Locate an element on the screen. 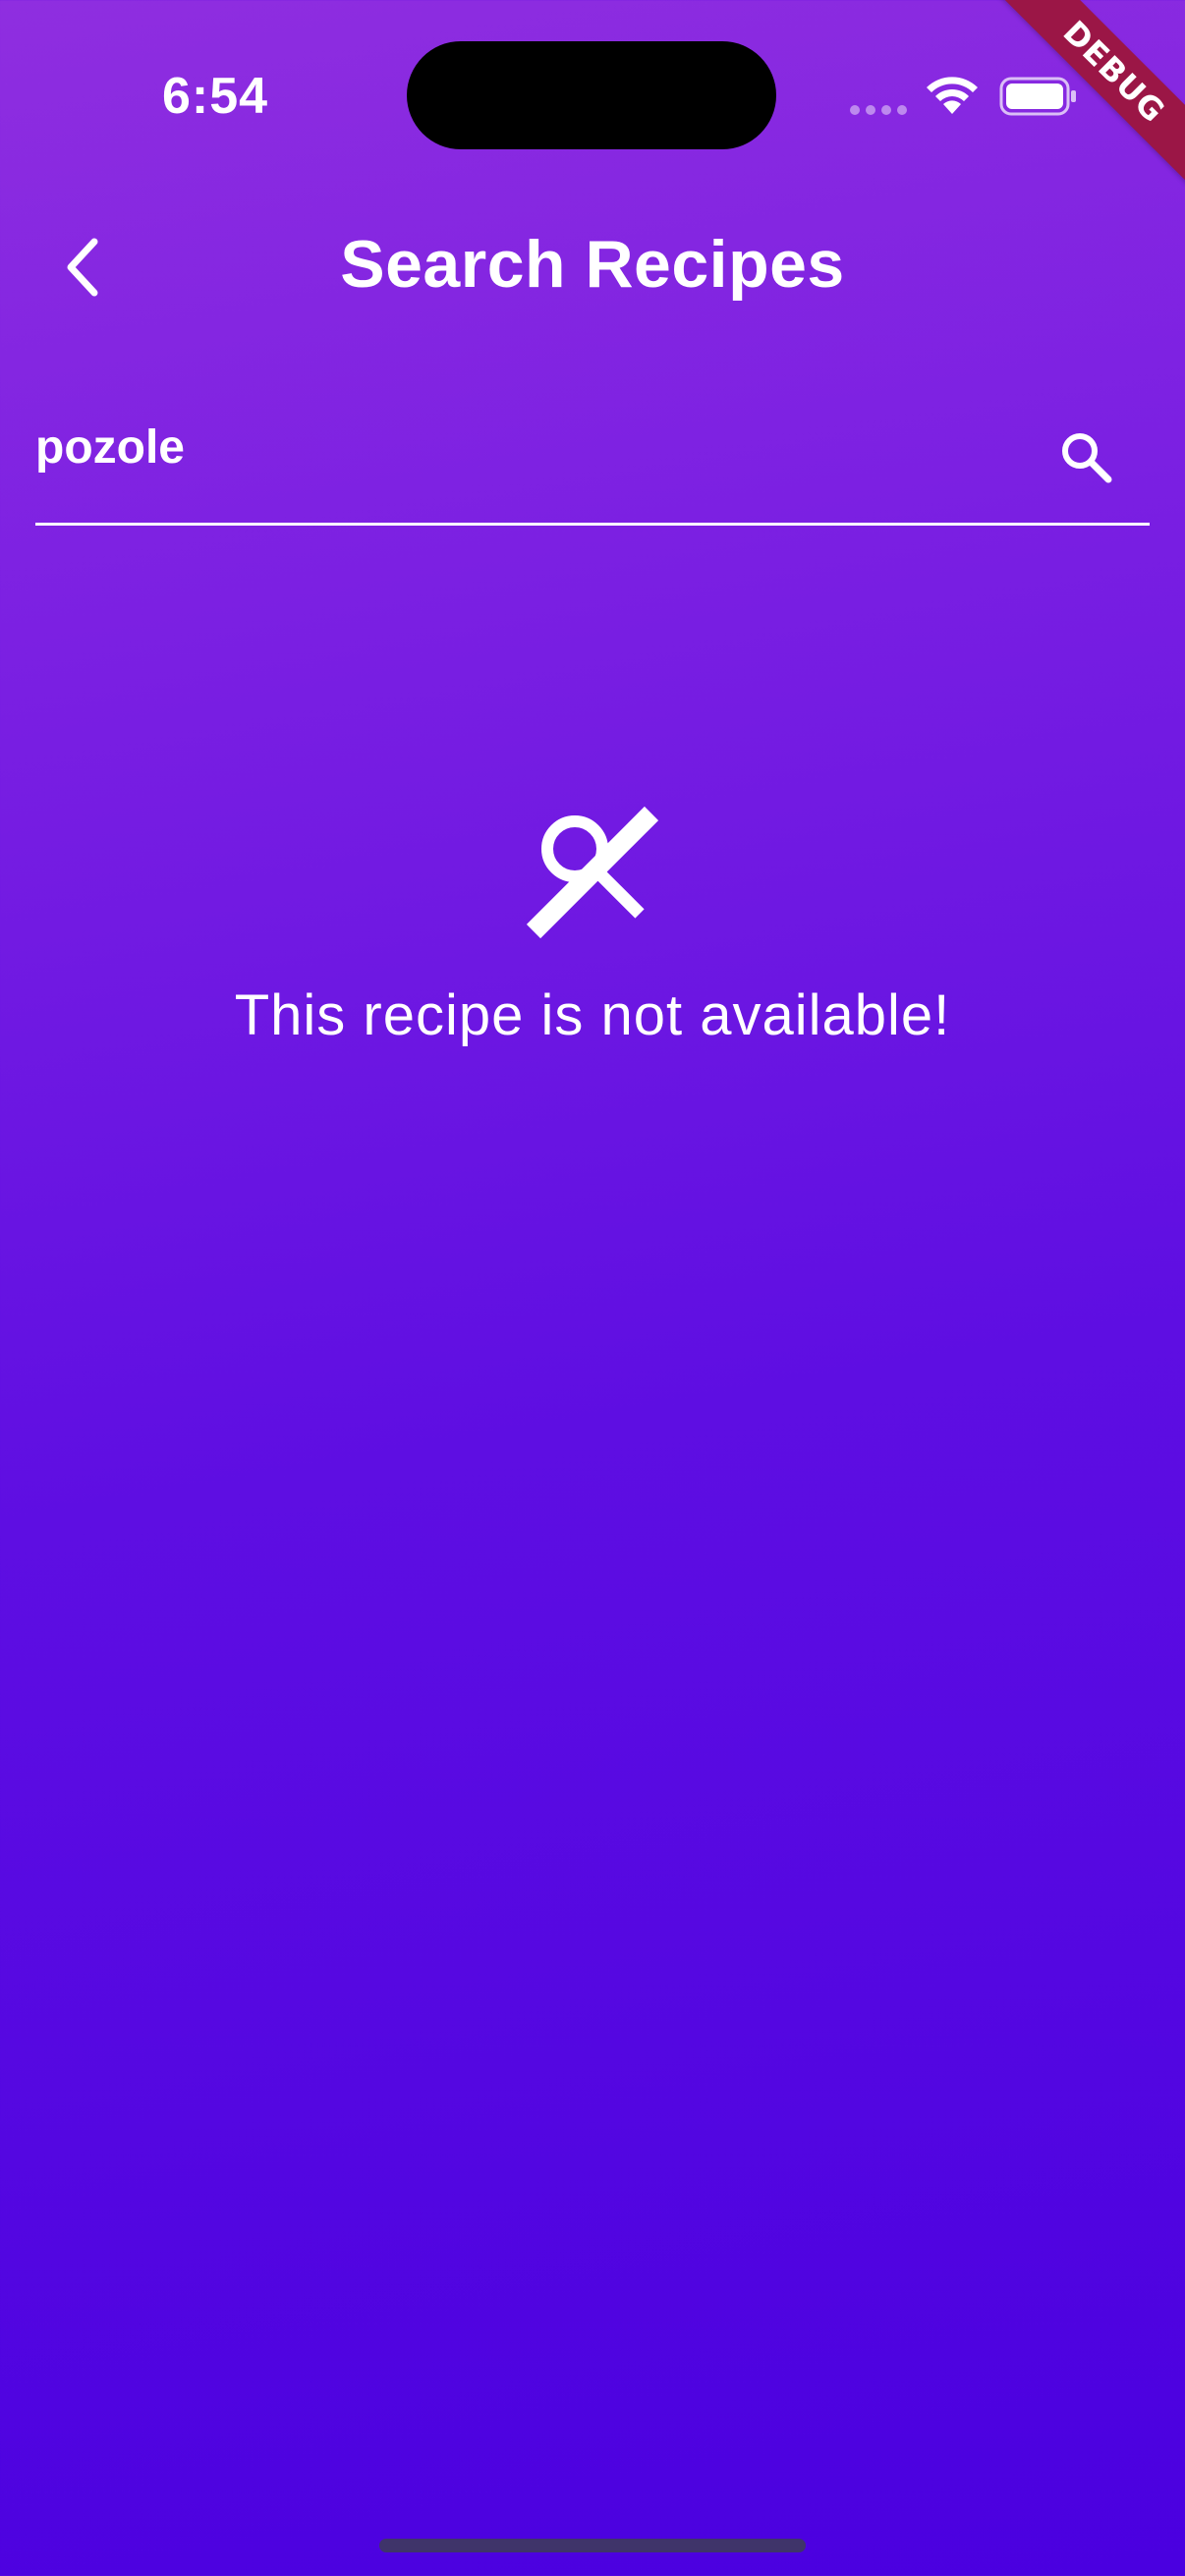  home-indicator is located at coordinates (592, 2545).